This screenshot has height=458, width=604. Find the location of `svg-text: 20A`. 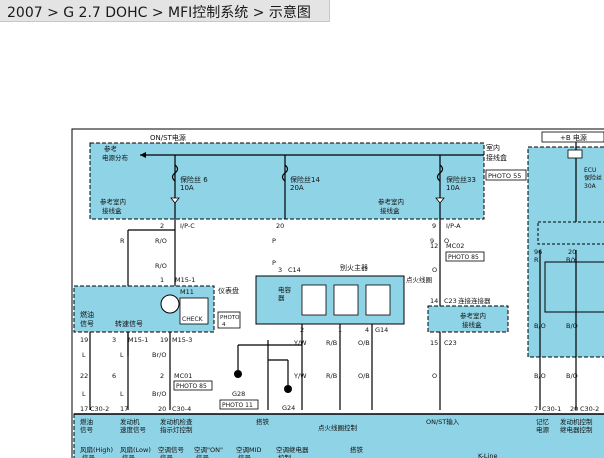

svg-text: 20A is located at coordinates (297, 188).